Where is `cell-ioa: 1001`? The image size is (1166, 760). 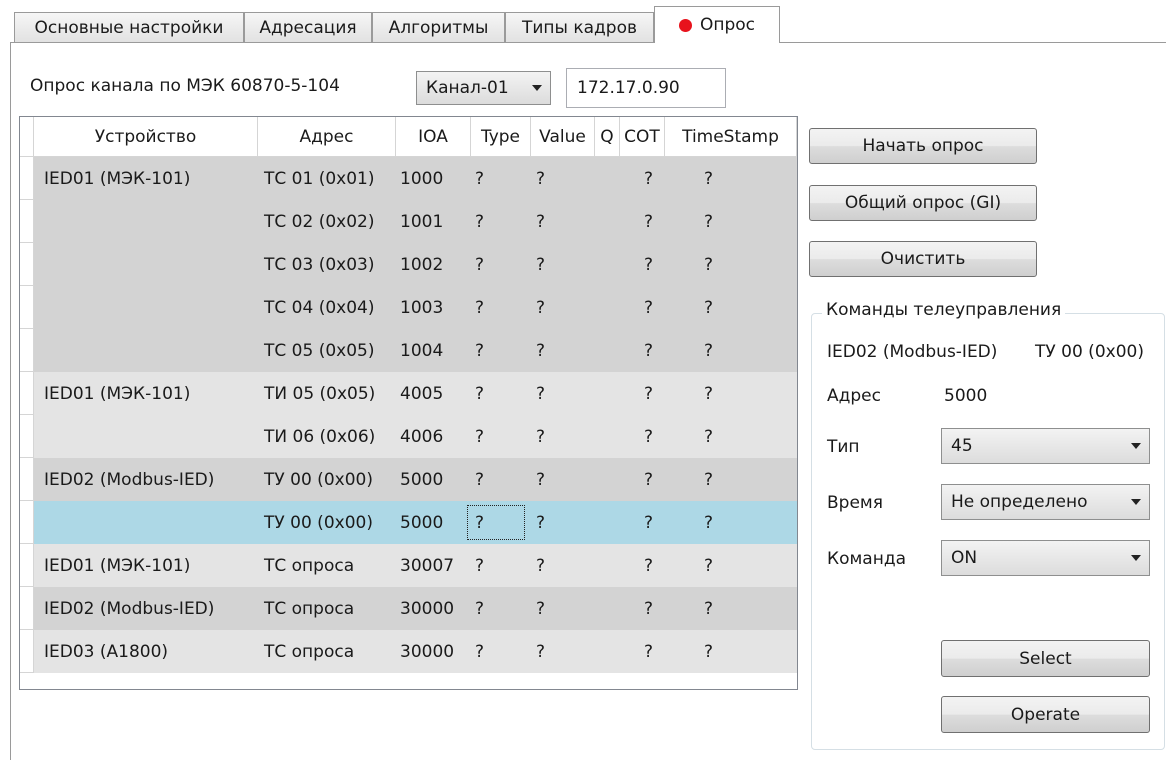
cell-ioa: 1001 is located at coordinates (422, 221).